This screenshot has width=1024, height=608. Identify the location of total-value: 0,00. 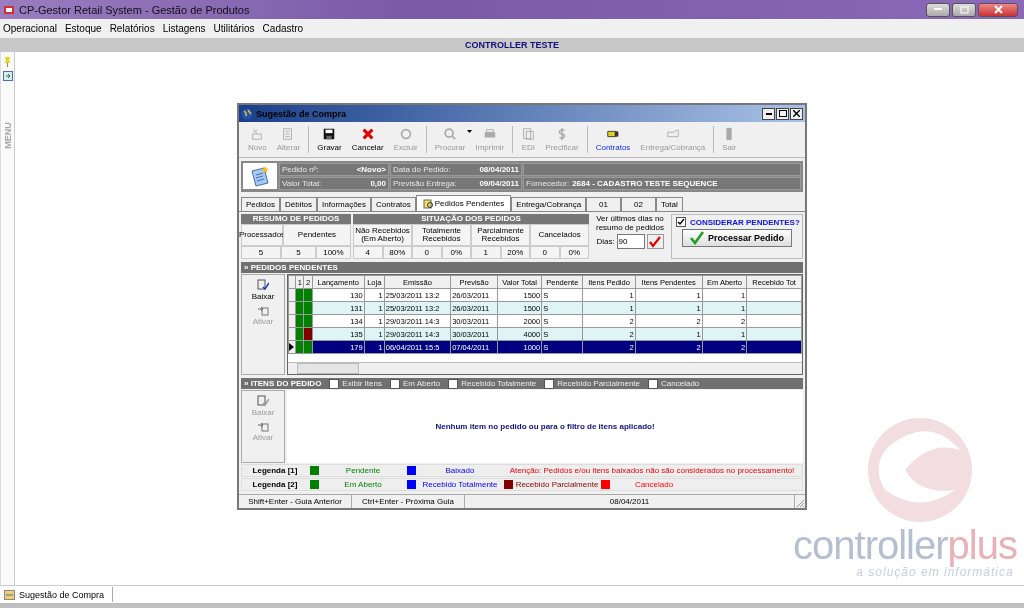
(378, 183).